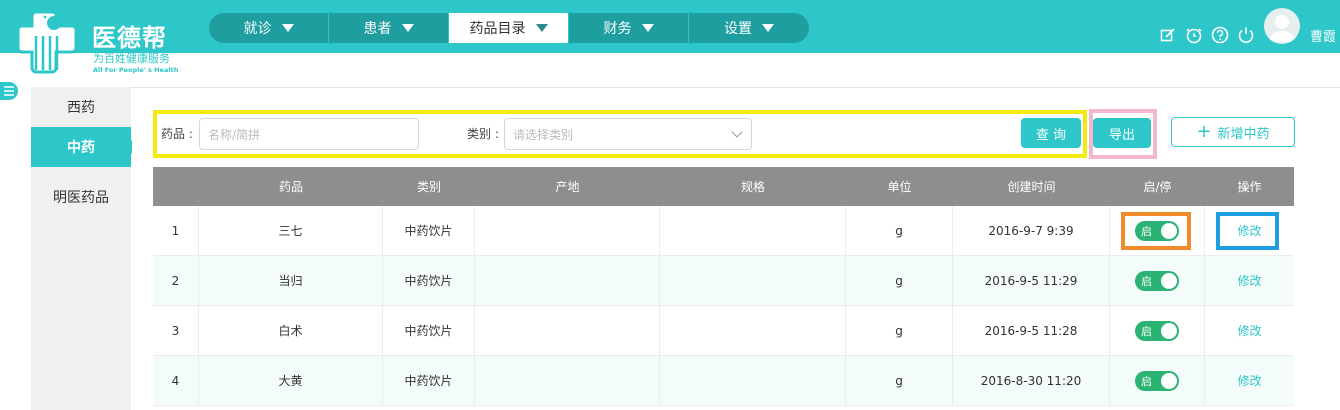  Describe the element at coordinates (81, 248) in the screenshot. I see `category-sidebar: 西药 中药 明医药品` at that location.